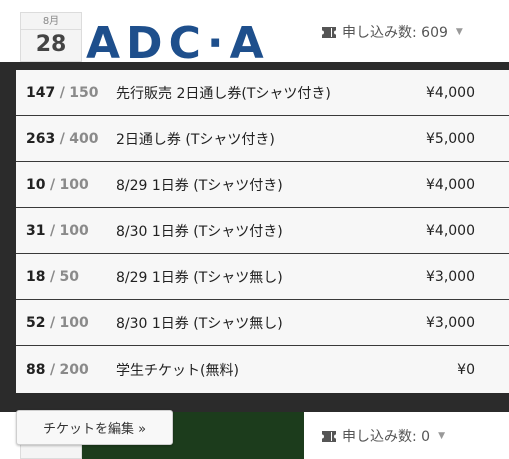  Describe the element at coordinates (66, 139) in the screenshot. I see `ticket-count: 263 / 400` at that location.